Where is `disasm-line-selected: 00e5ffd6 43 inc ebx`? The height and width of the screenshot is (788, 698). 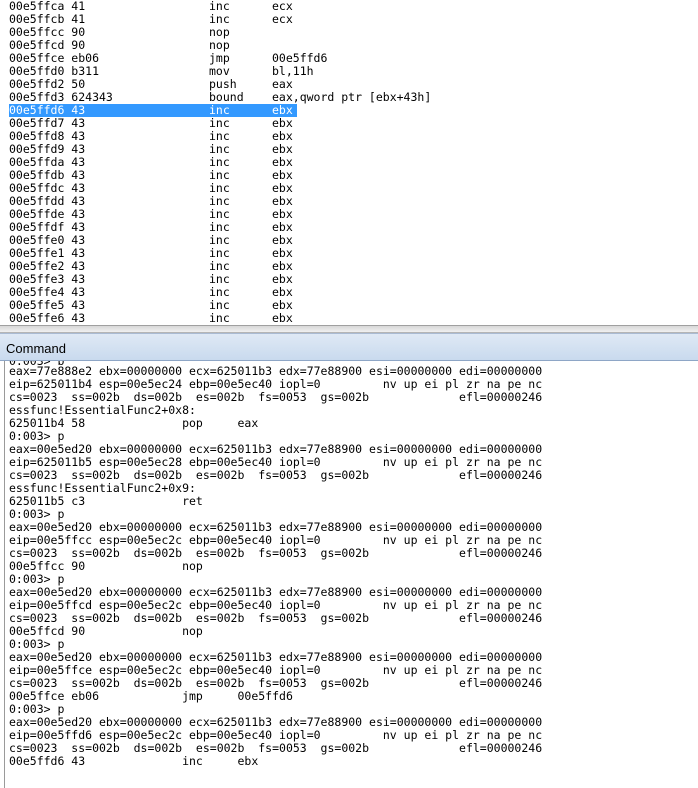
disasm-line-selected: 00e5ffd6 43 inc ebx is located at coordinates (353, 110).